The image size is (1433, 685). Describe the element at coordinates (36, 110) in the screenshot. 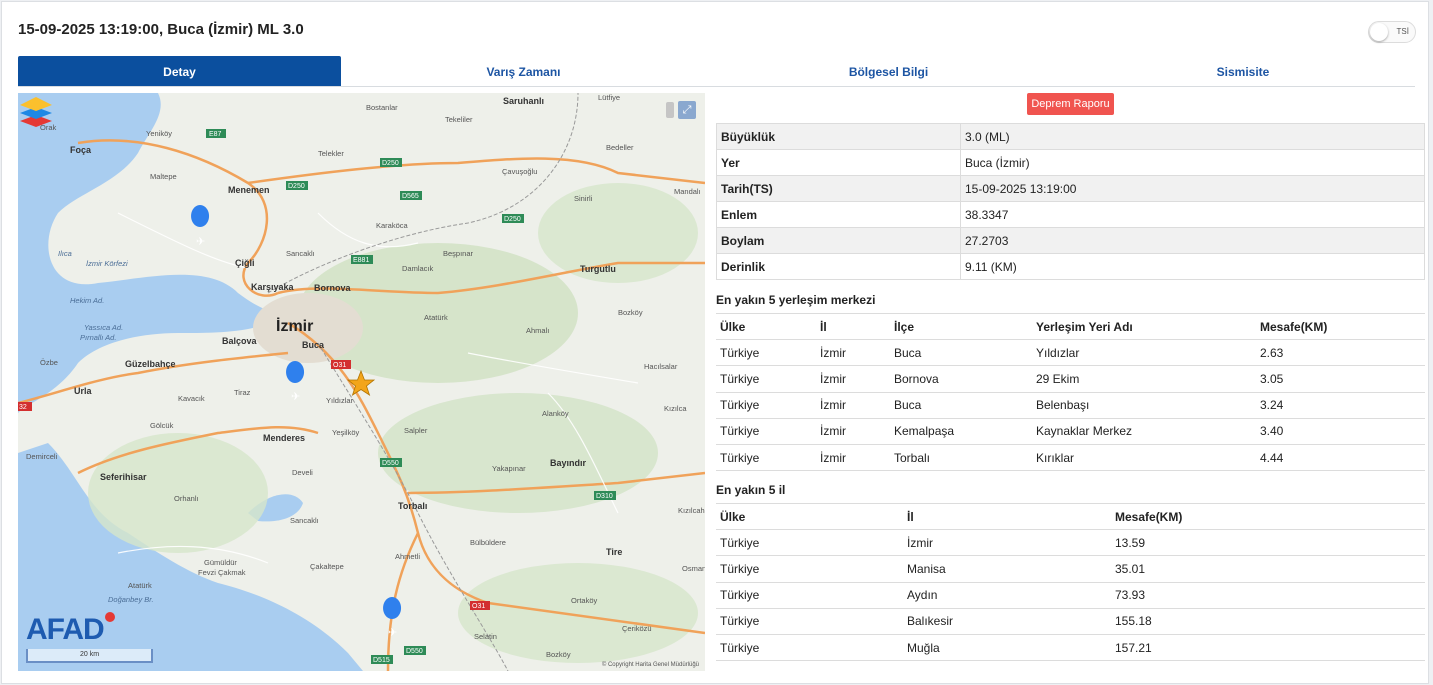

I see `layers-icon` at that location.